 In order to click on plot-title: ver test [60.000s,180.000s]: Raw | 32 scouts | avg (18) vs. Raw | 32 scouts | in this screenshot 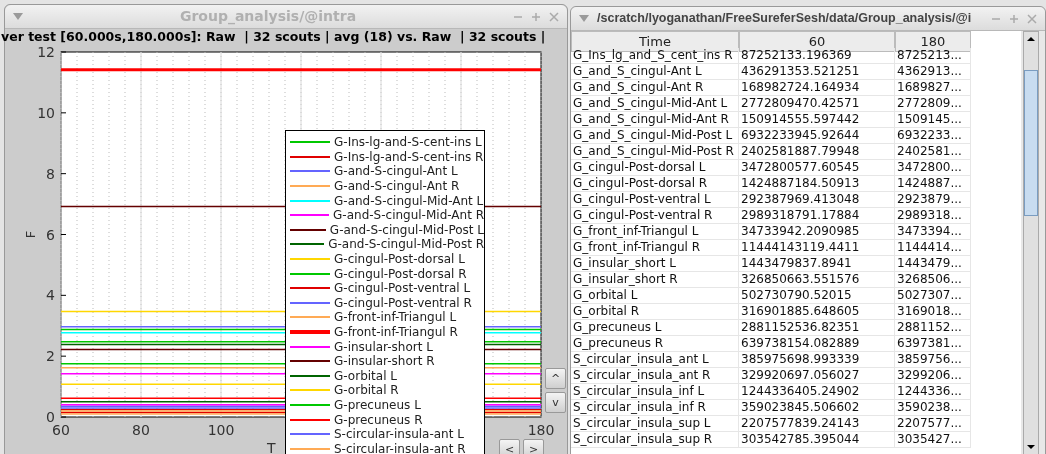, I will do `click(274, 37)`.